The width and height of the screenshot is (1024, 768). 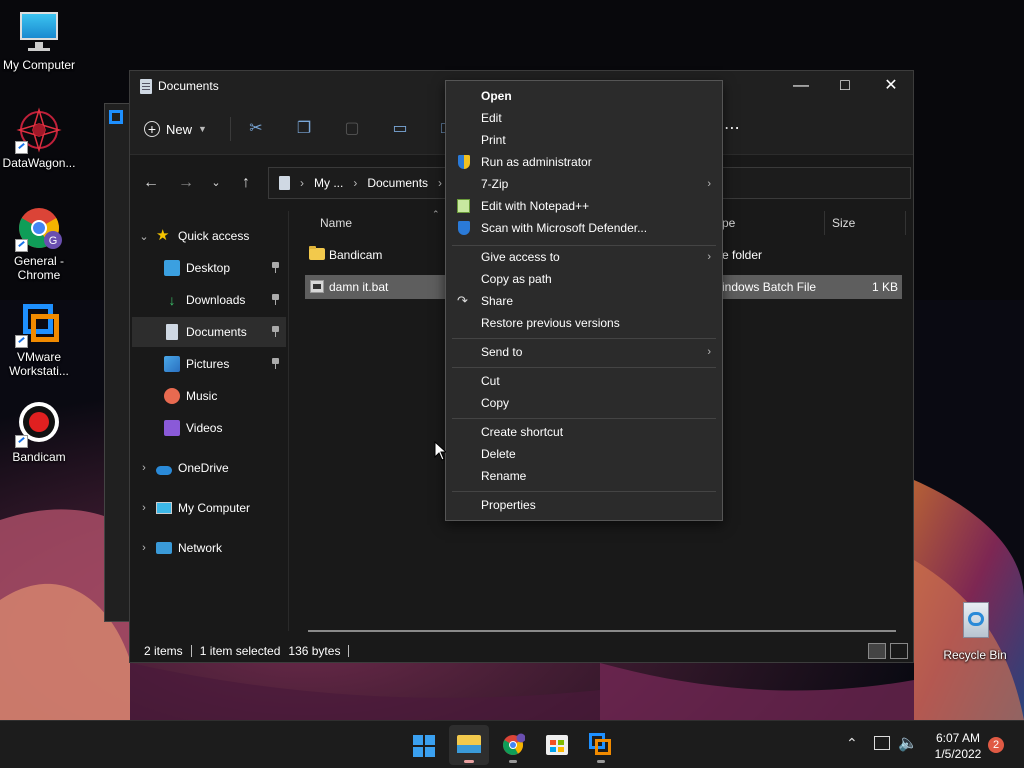 I want to click on taskbar-microsoft-store, so click(x=557, y=745).